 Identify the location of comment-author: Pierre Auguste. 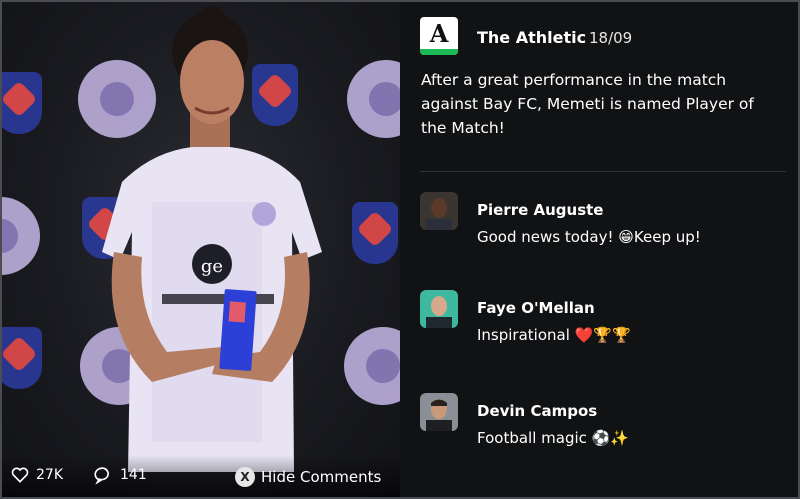
(540, 210).